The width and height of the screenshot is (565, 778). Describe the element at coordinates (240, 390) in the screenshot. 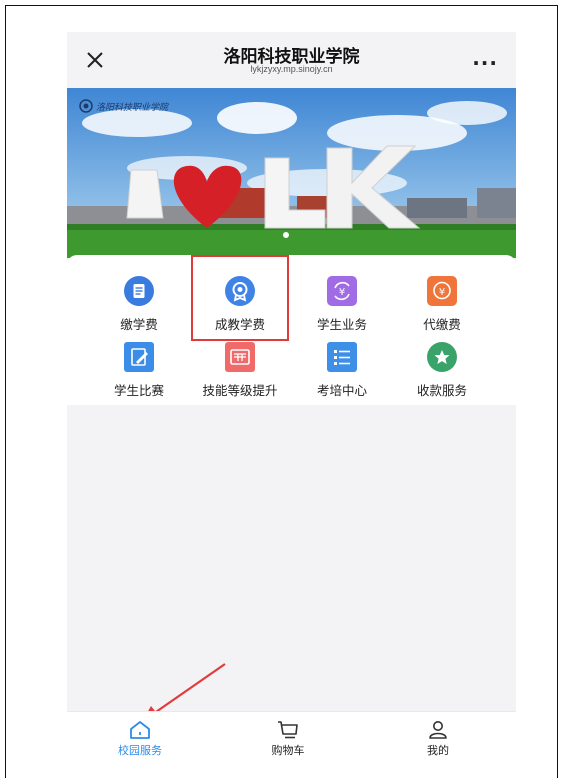

I see `service-label: 技能等级提升` at that location.